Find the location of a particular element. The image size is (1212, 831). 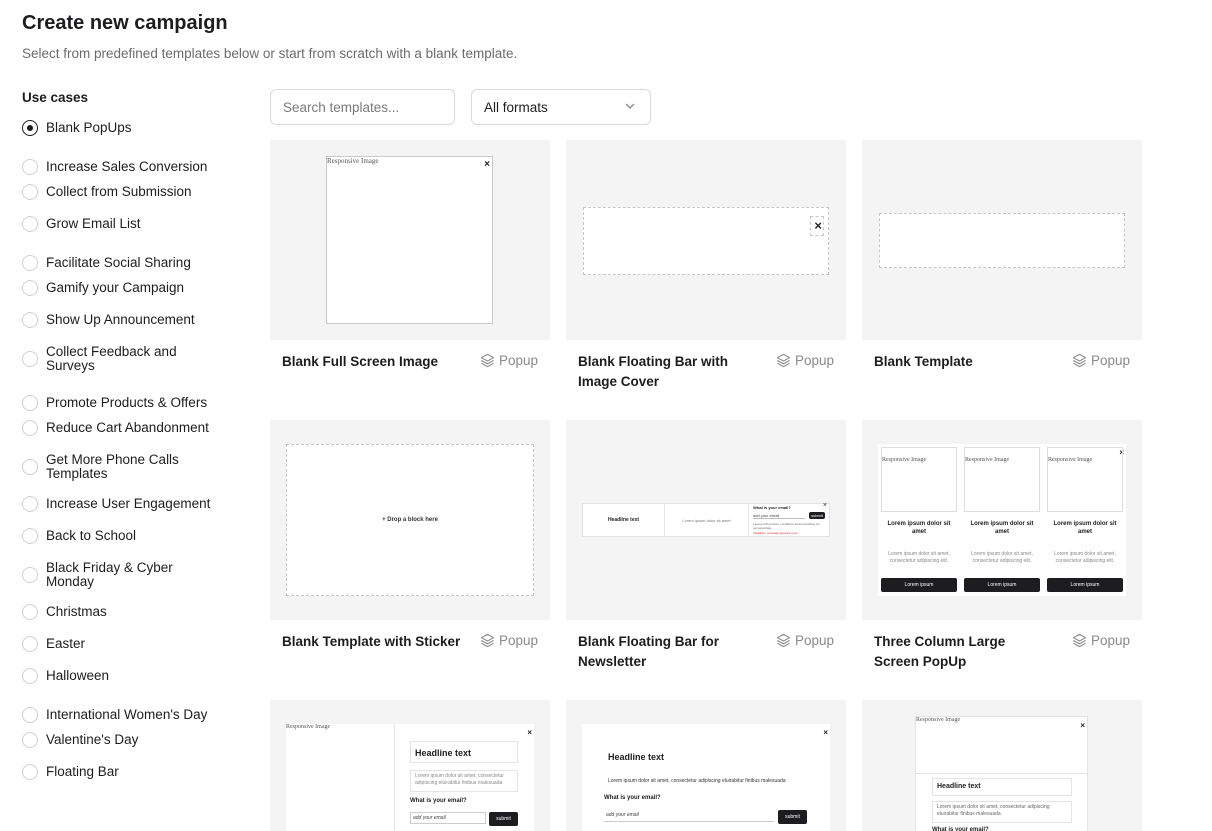

use-case-option: Promote Products & Offers is located at coordinates (122, 403).